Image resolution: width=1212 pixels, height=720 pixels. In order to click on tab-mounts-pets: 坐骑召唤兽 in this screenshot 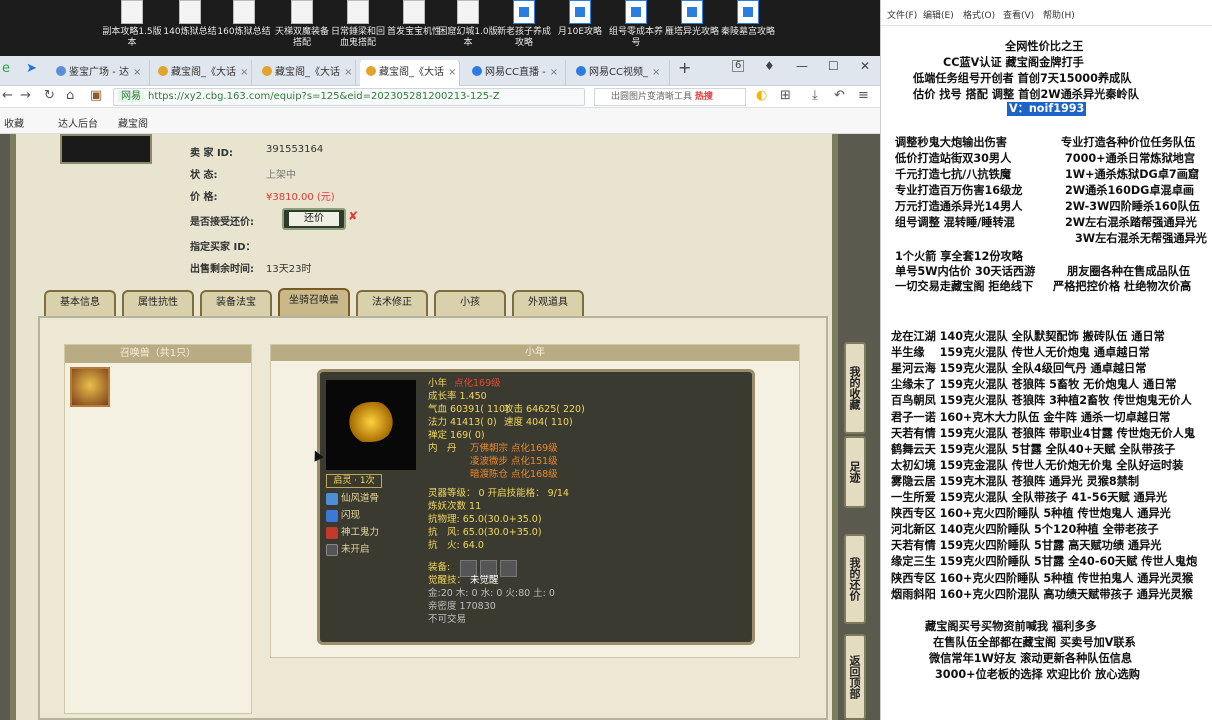, I will do `click(314, 303)`.